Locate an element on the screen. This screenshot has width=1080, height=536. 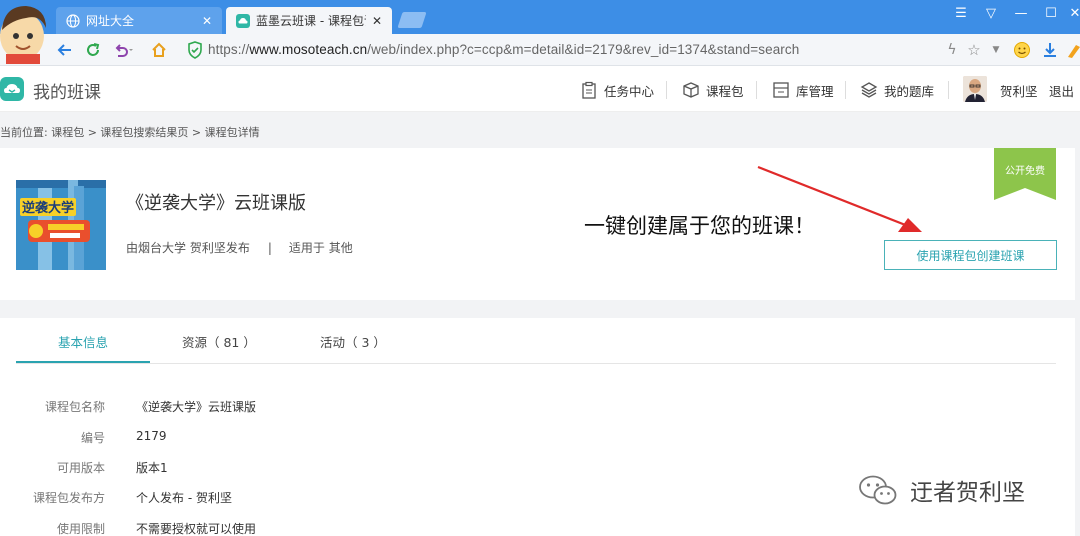
info-value: 2179 is located at coordinates (151, 436).